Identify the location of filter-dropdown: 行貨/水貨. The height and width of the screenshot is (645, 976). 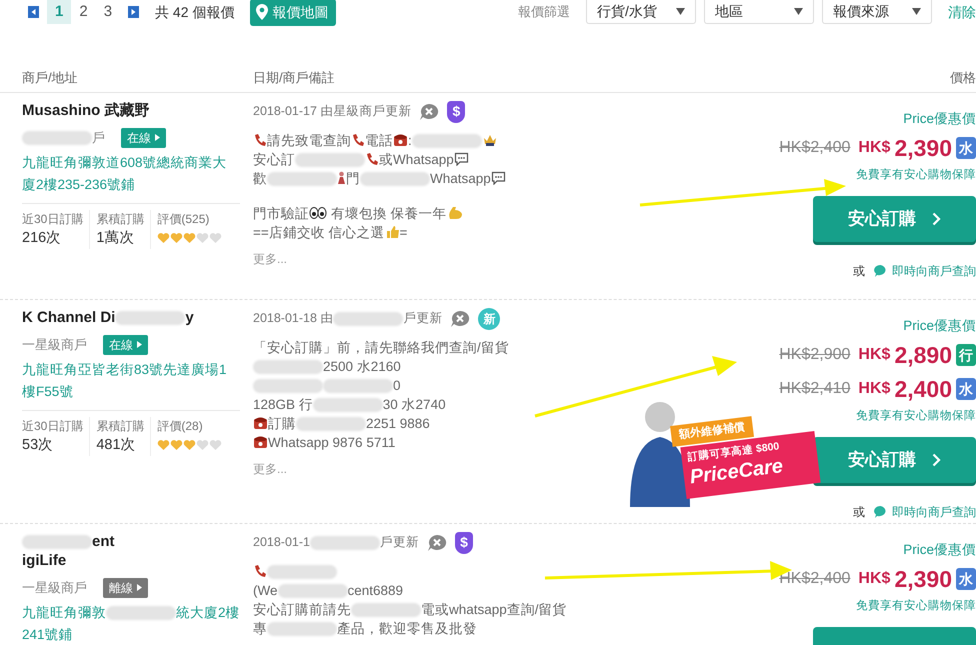
(641, 12).